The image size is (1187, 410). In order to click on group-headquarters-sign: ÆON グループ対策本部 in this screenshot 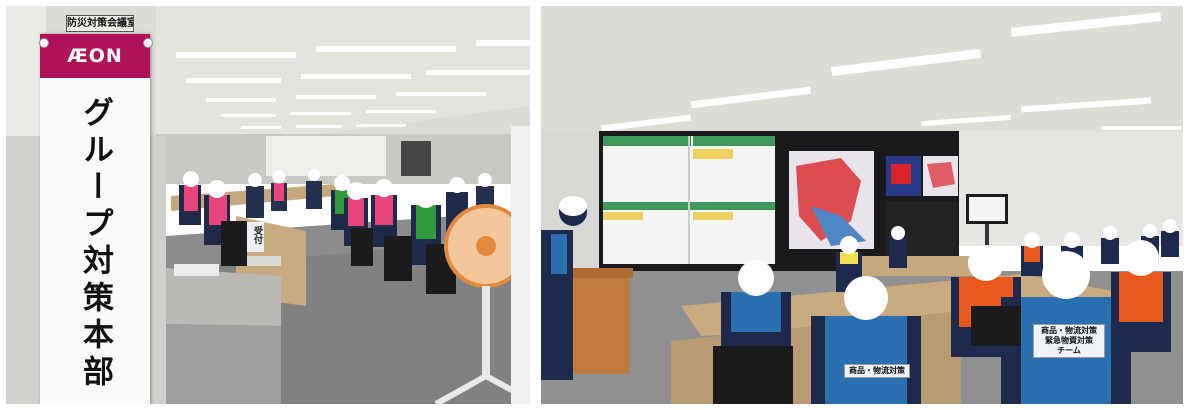, I will do `click(95, 219)`.